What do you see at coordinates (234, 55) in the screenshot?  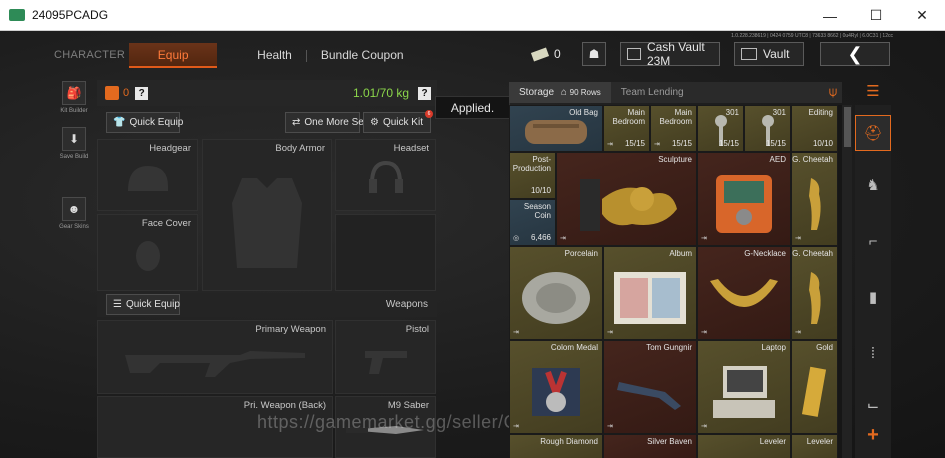 I see `top-nav: CHARACTER Equip Health Bundle Coupon` at bounding box center [234, 55].